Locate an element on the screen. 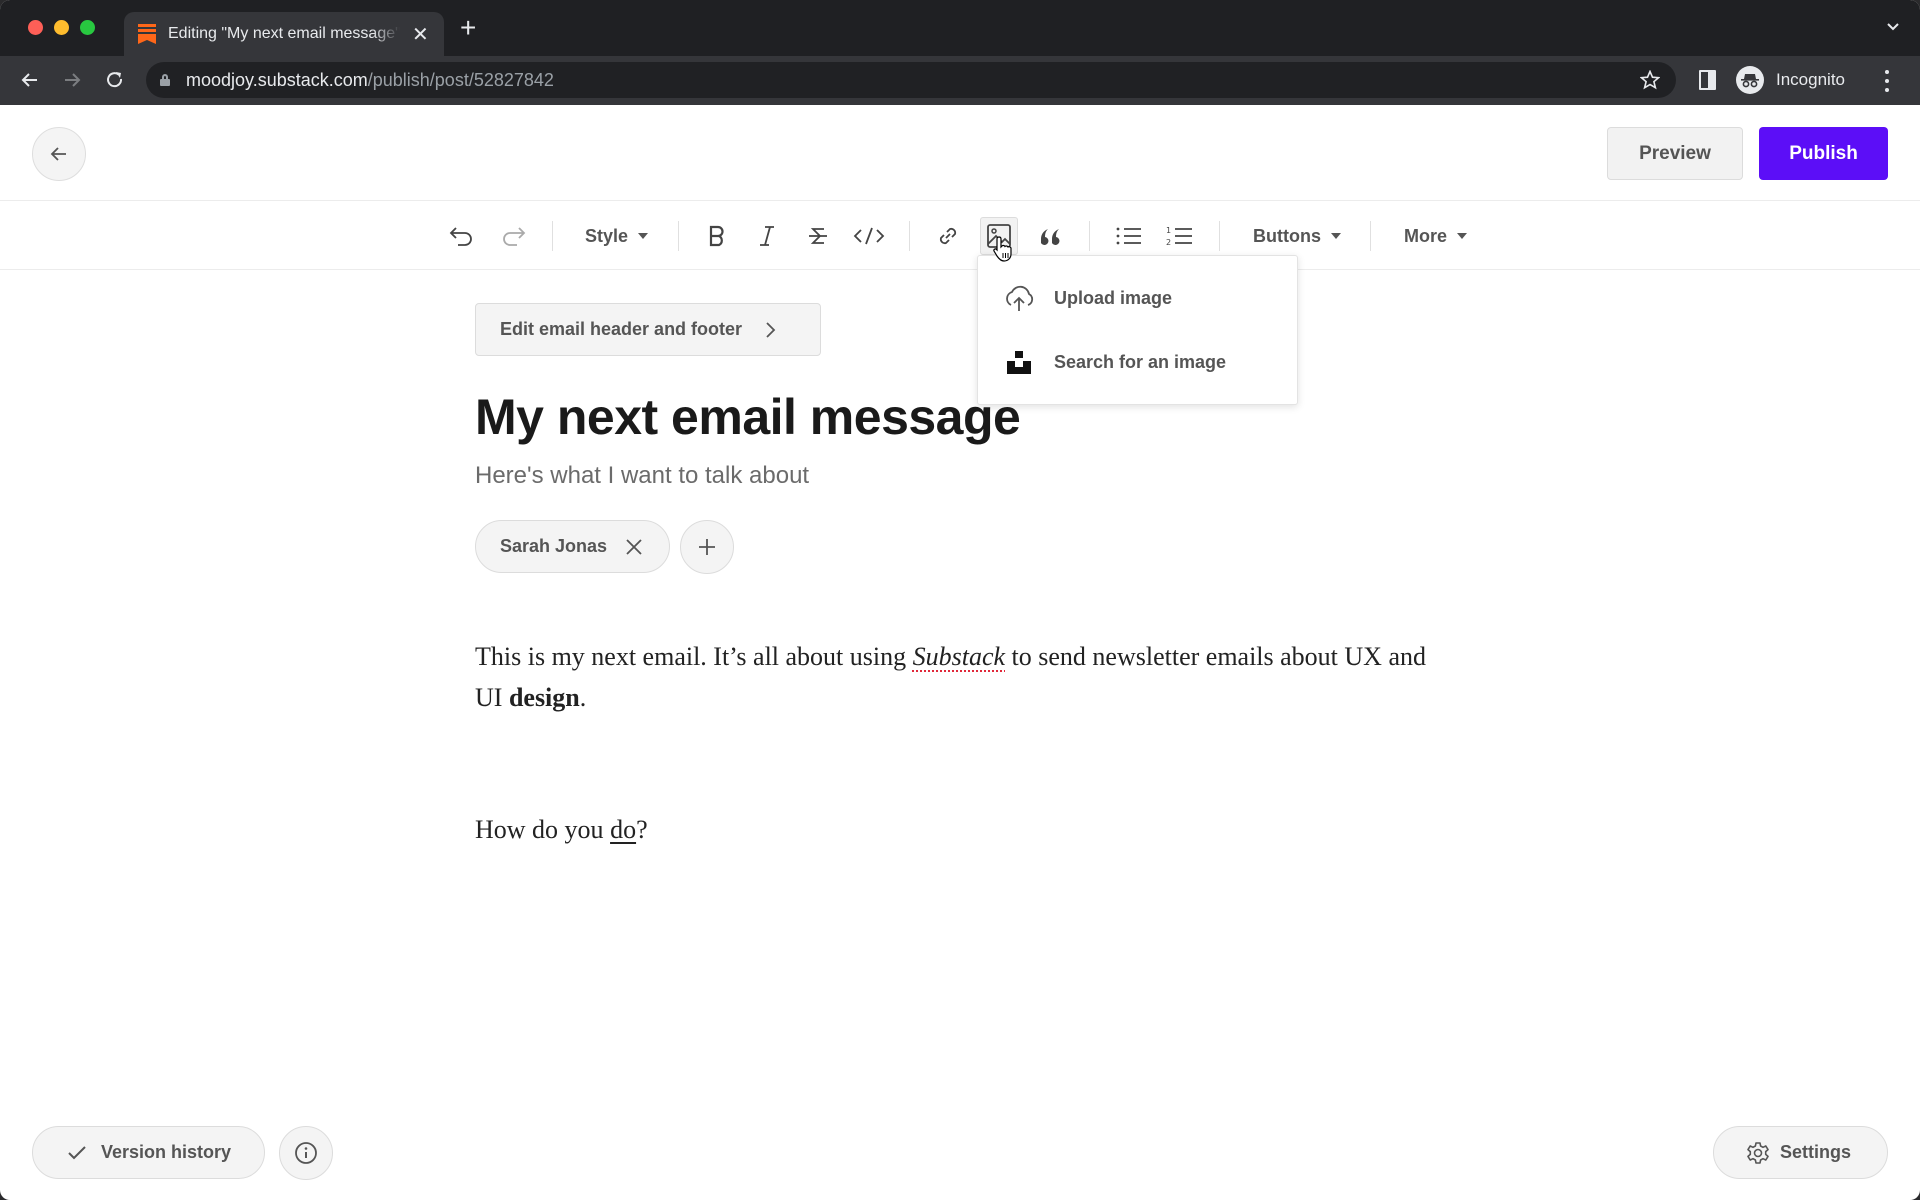  italic-button is located at coordinates (767, 236).